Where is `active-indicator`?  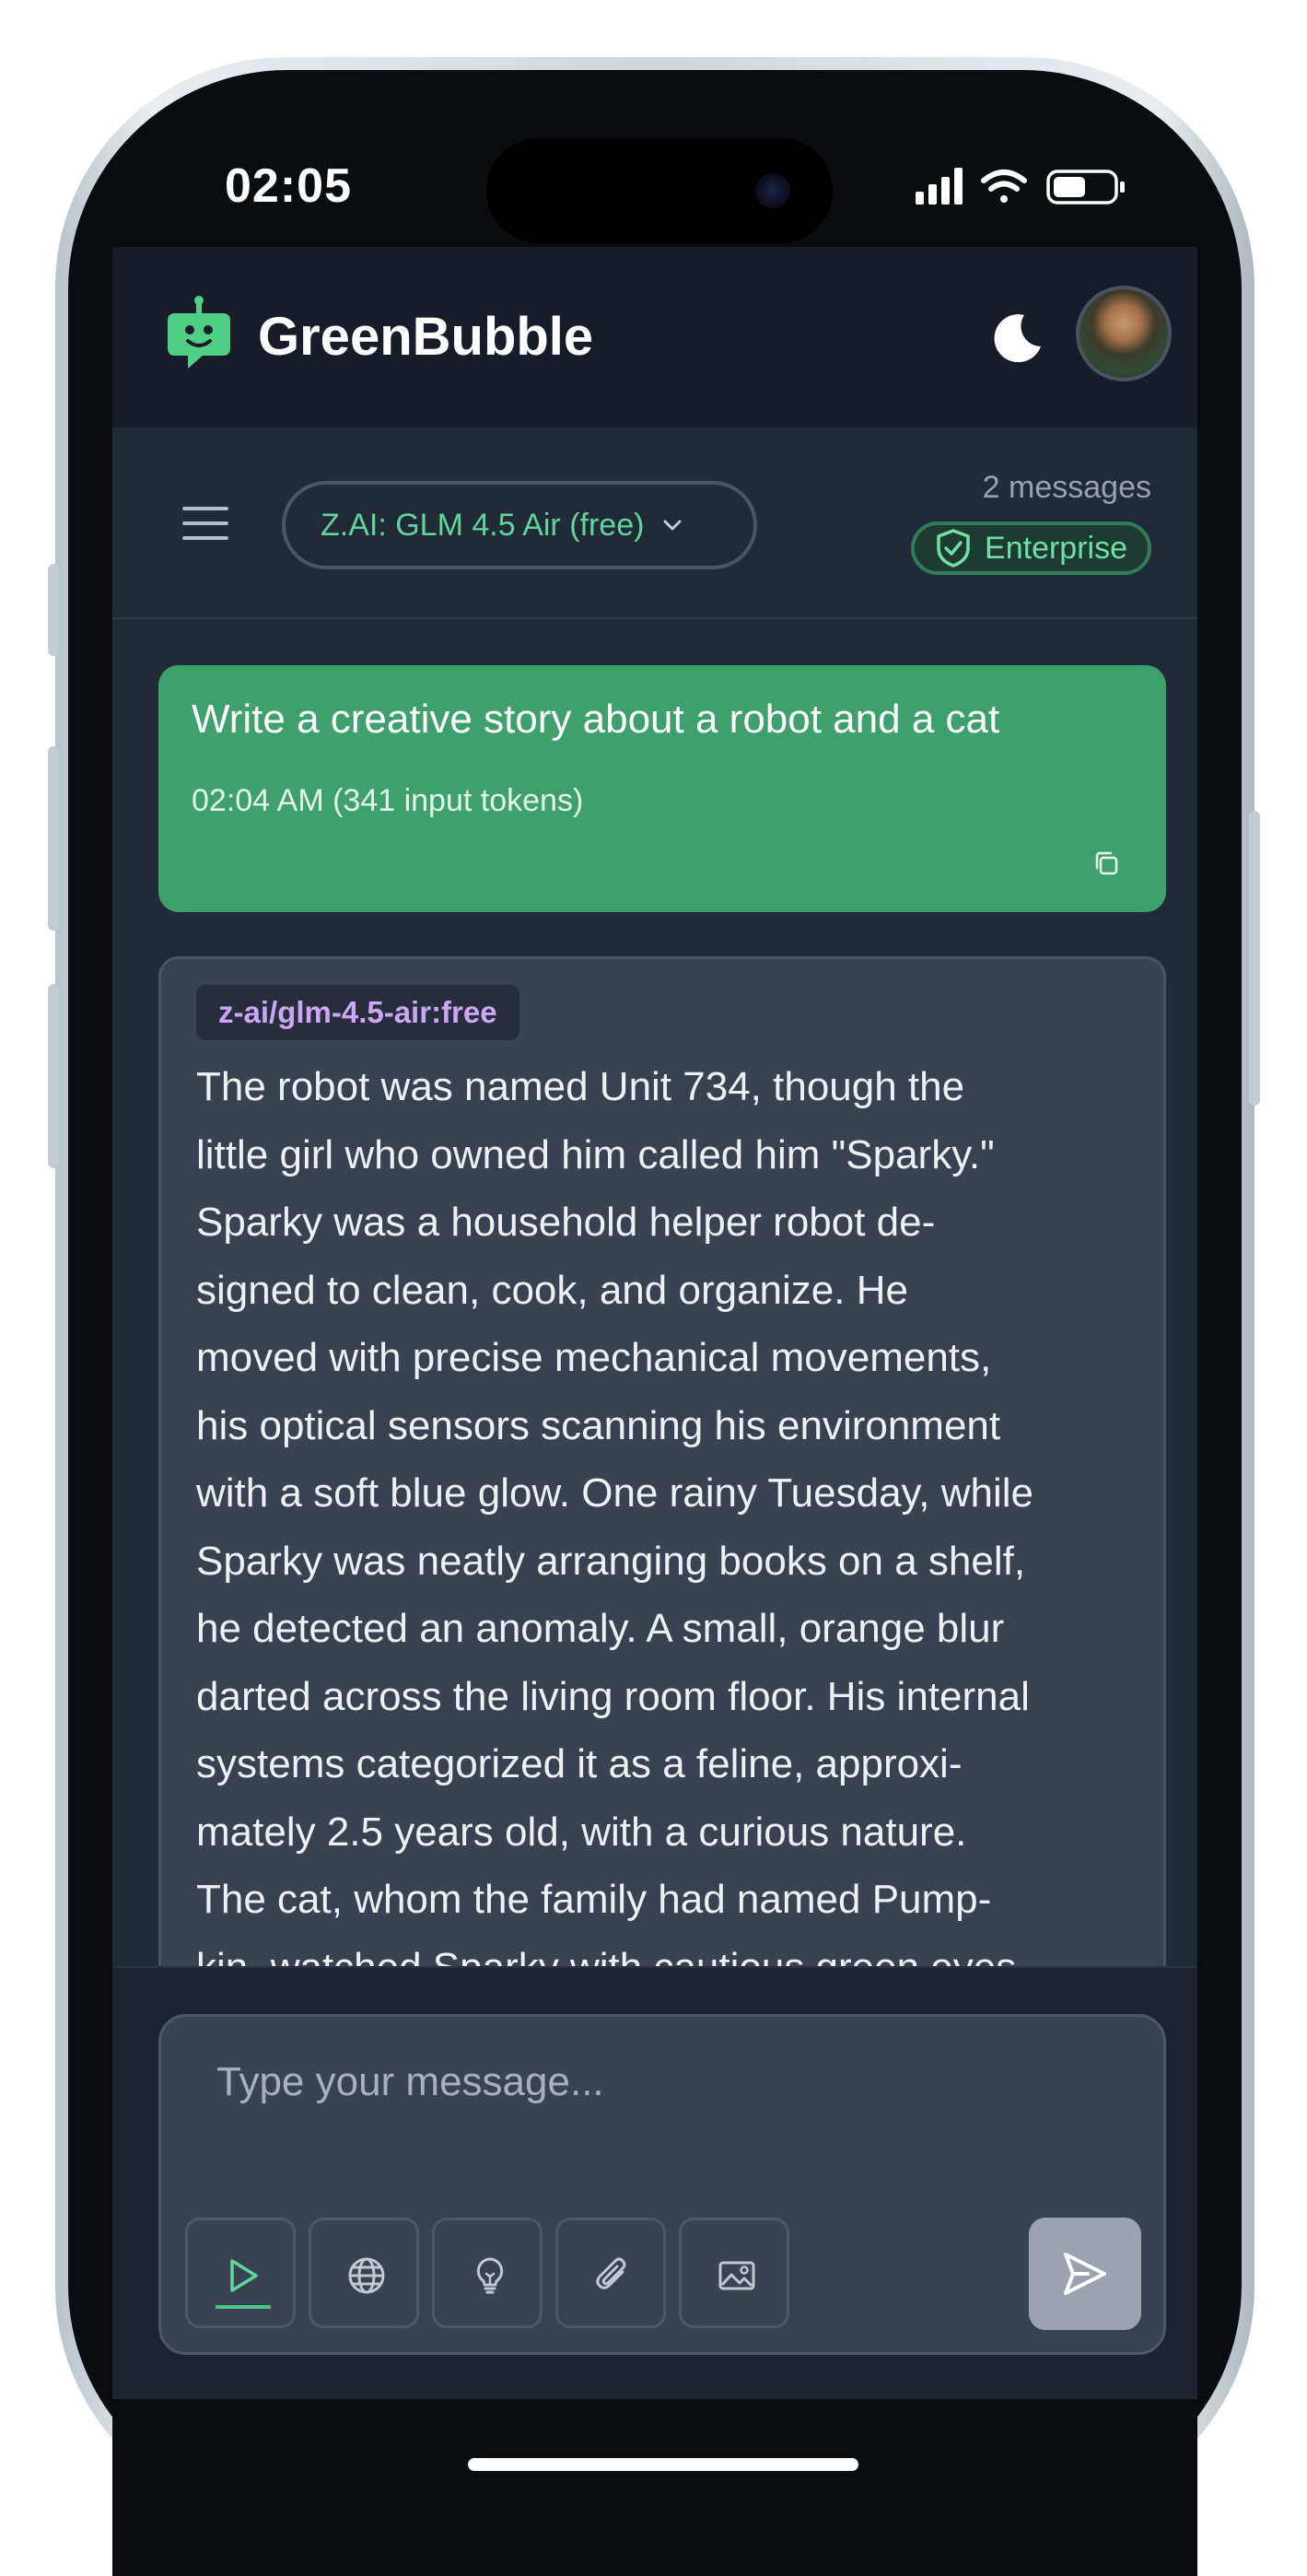
active-indicator is located at coordinates (243, 2307).